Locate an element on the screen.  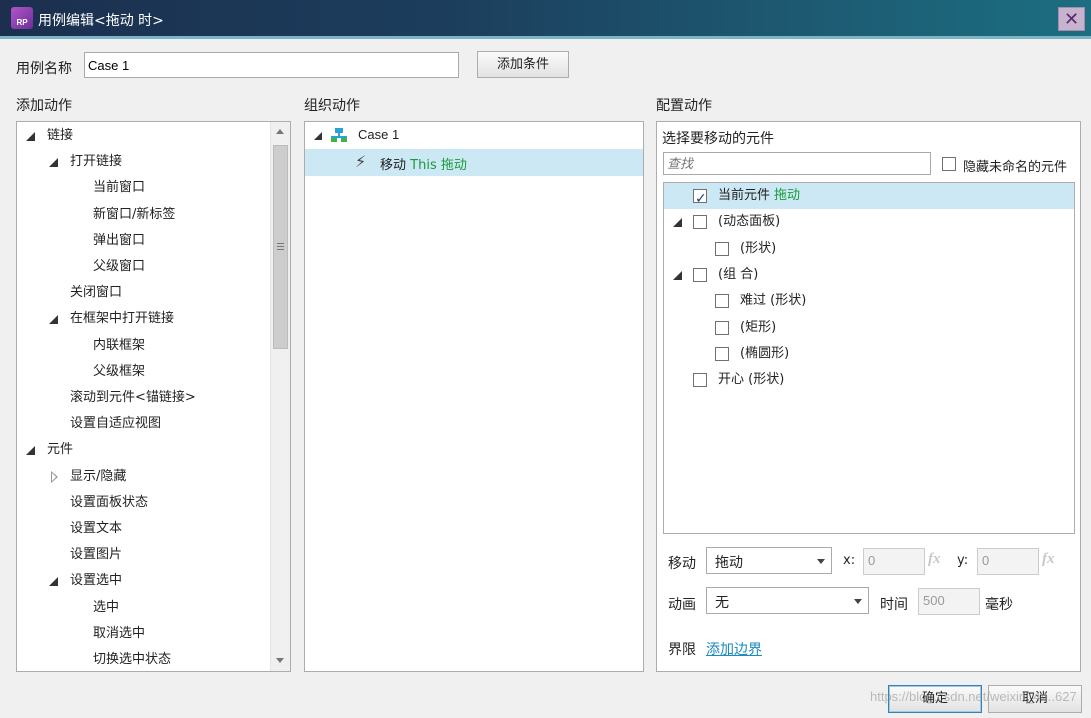
time-input: 500 is located at coordinates (949, 601).